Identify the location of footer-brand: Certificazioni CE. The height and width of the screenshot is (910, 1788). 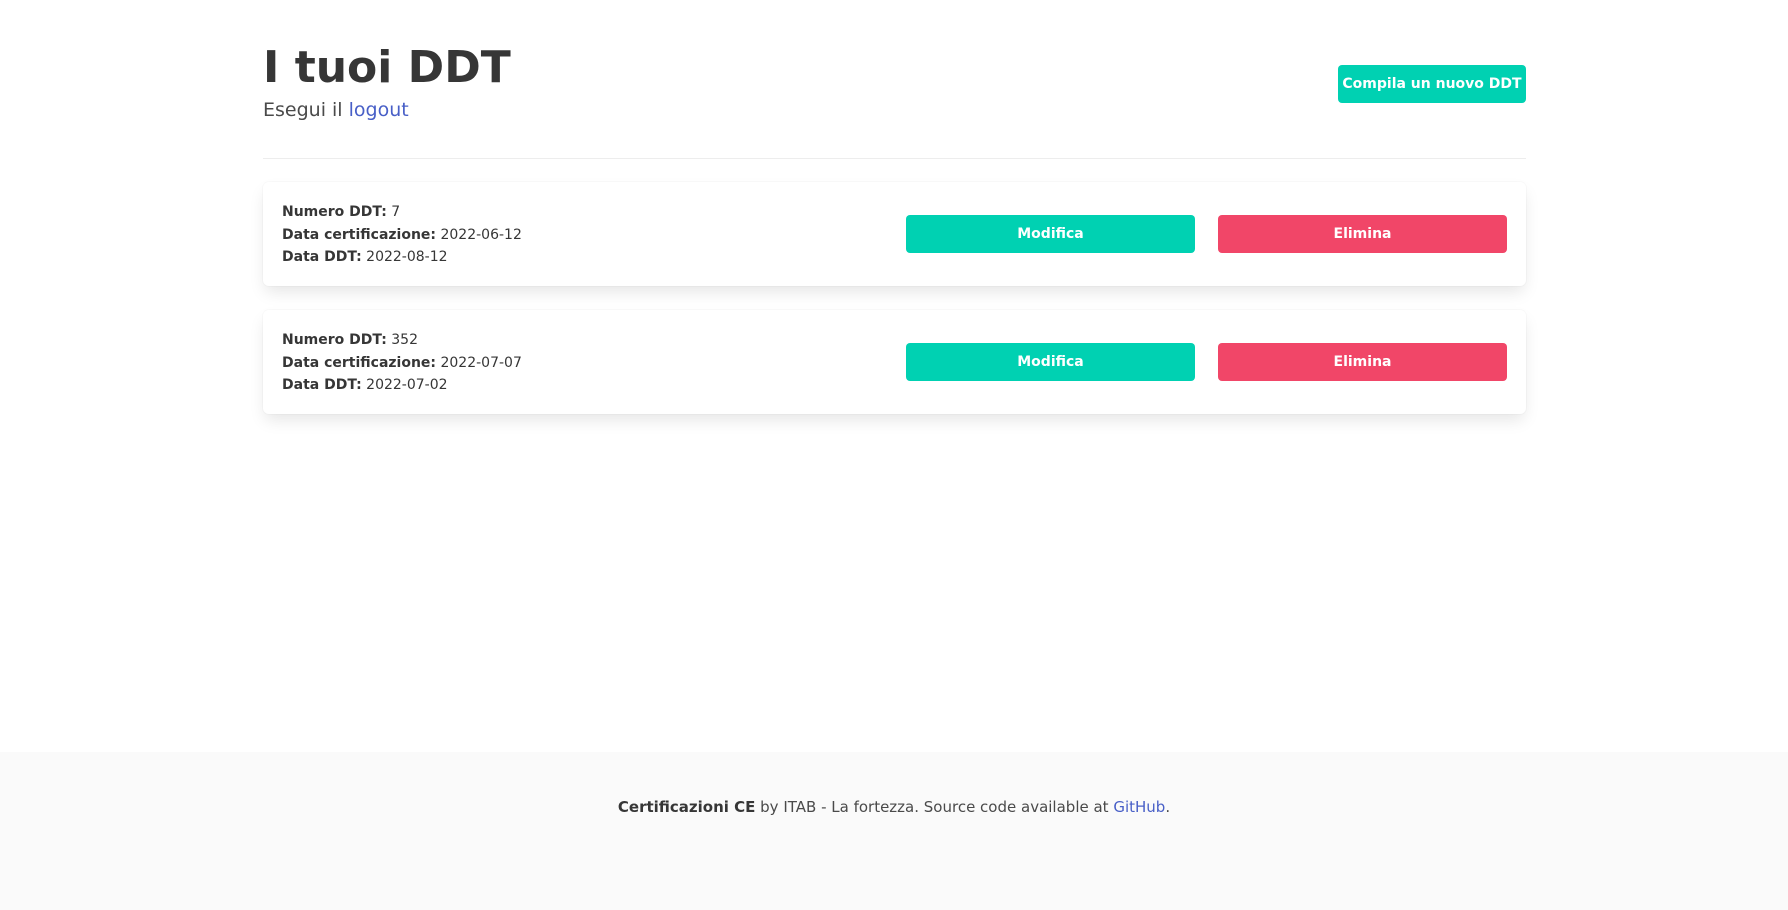
(686, 807).